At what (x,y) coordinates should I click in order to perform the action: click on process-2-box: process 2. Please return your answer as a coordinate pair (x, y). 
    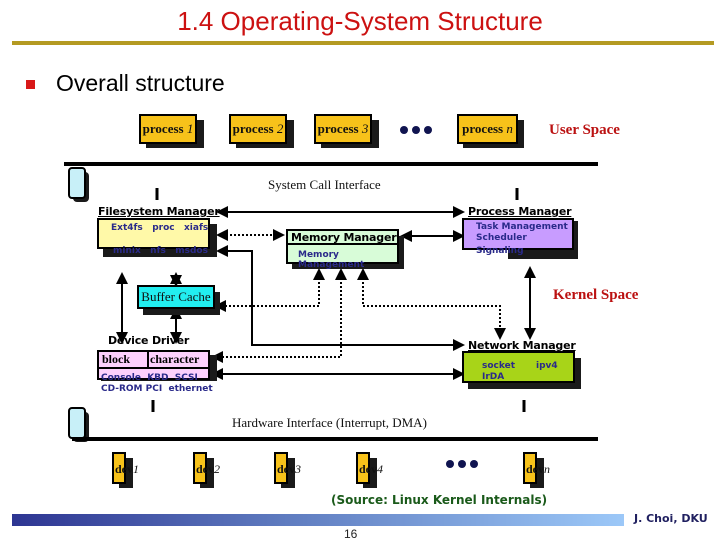
    Looking at the image, I should click on (258, 129).